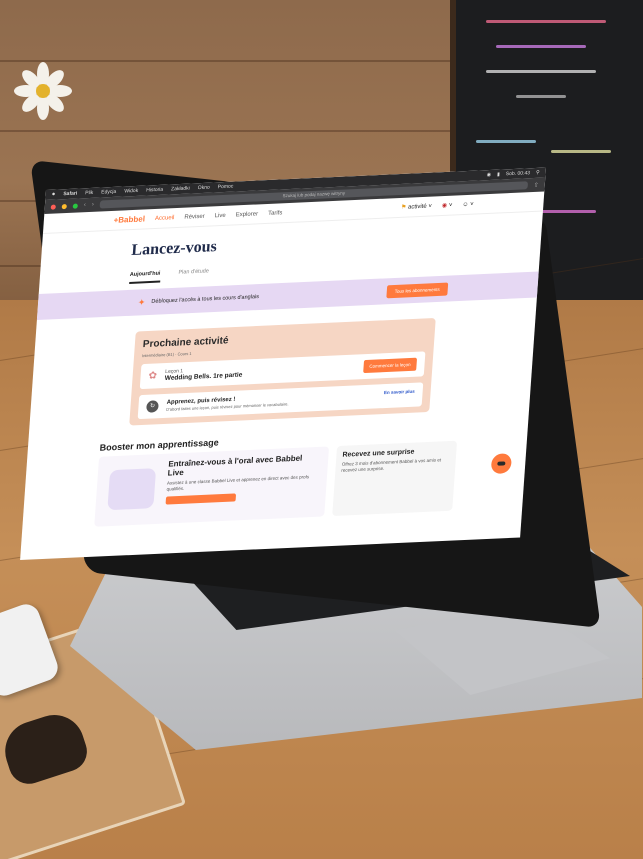 The height and width of the screenshot is (859, 643). Describe the element at coordinates (518, 173) in the screenshot. I see `clock: Sob. 00:43` at that location.